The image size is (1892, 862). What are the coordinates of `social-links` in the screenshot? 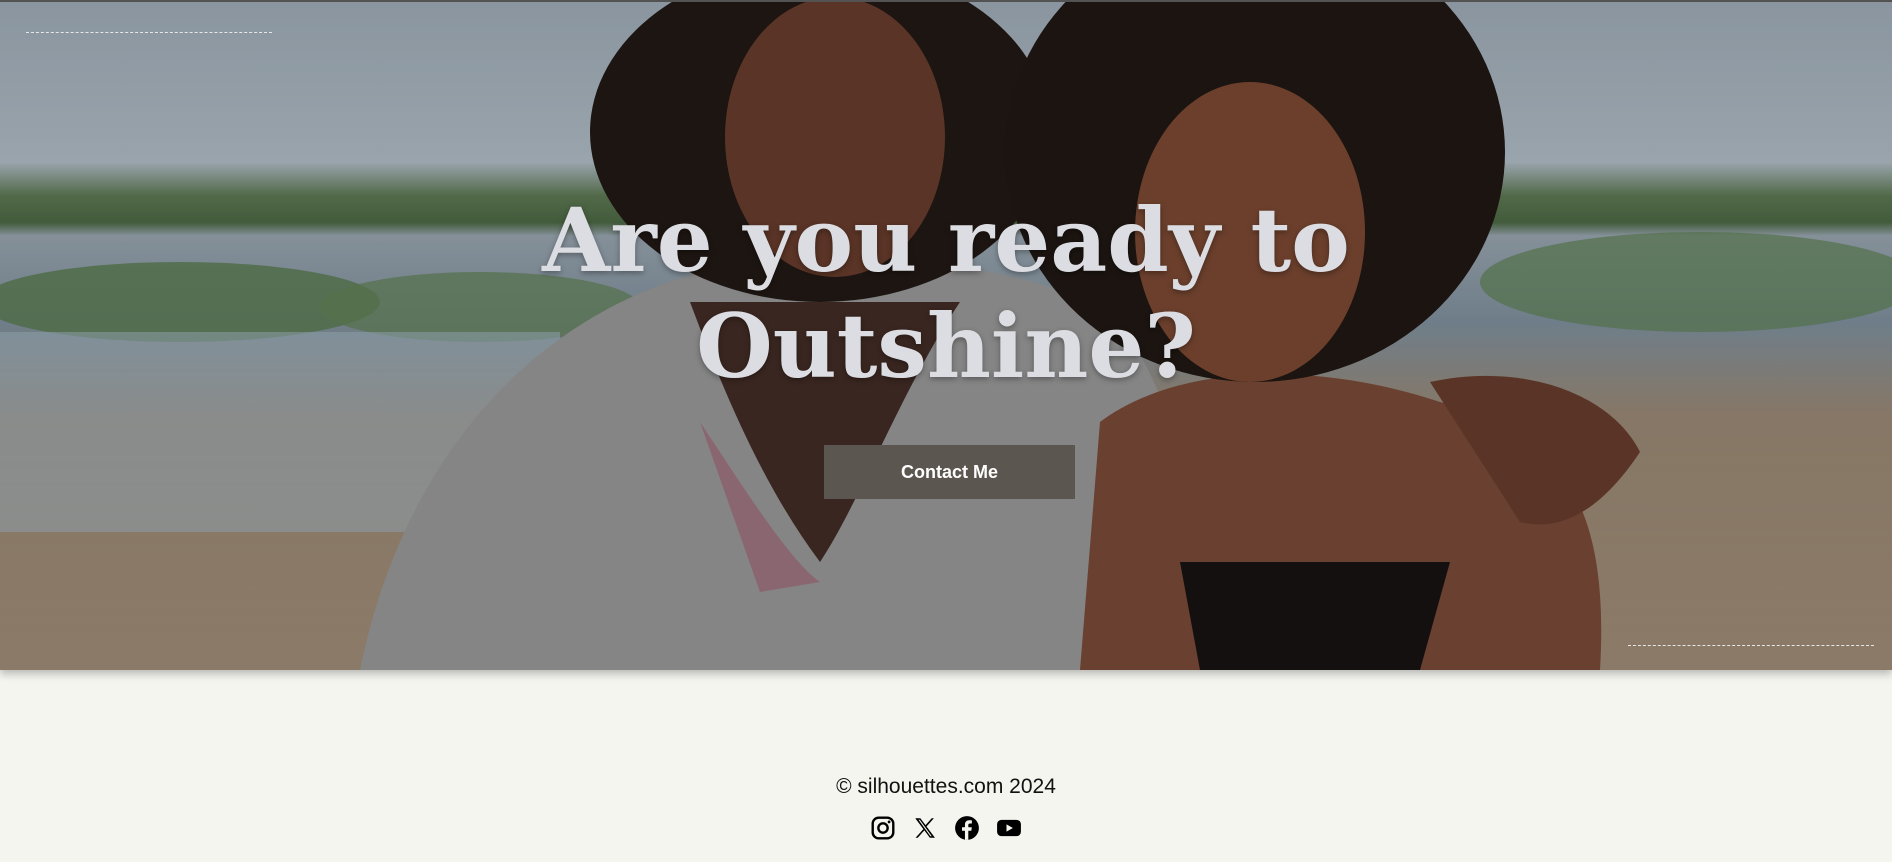 It's located at (946, 828).